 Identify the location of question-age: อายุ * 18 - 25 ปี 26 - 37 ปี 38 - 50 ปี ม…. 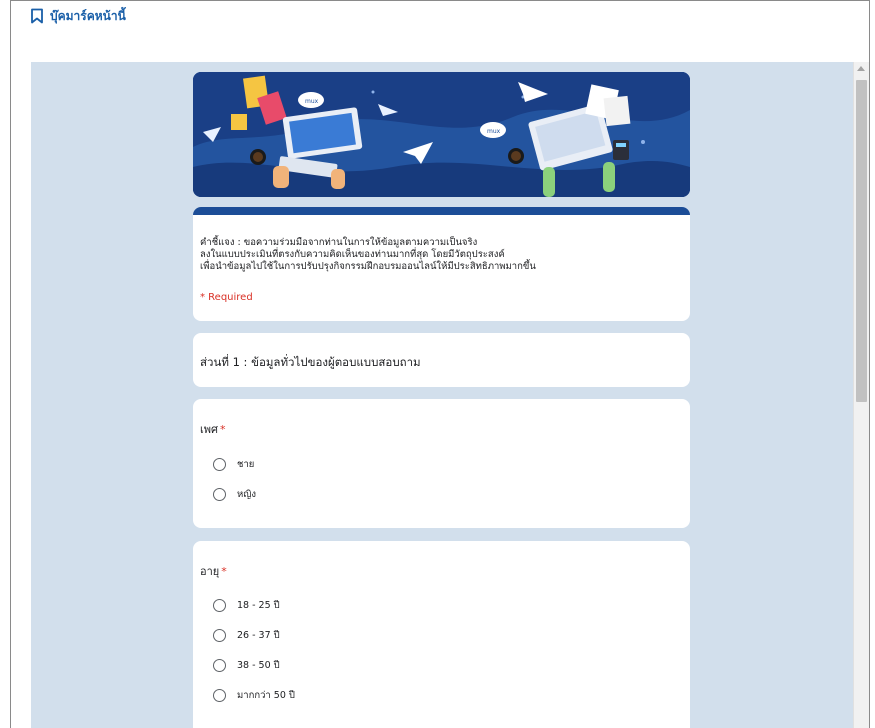
(441, 634).